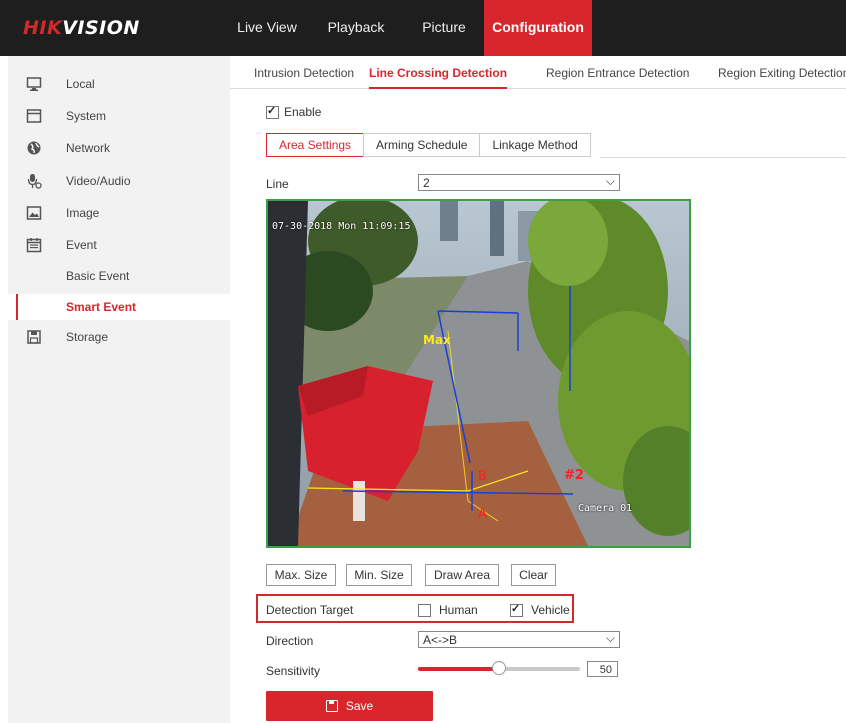 The width and height of the screenshot is (846, 723). I want to click on sidebar-label-system: System, so click(86, 116).